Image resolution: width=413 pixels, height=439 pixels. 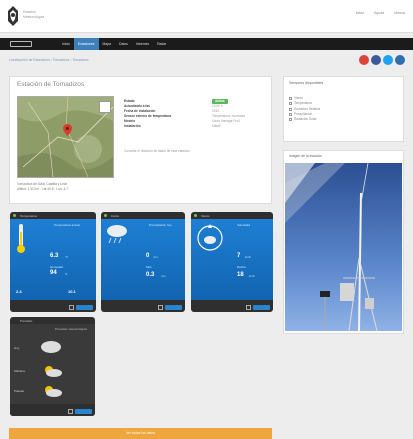 I want to click on humidity-label: Humedad, so click(x=57, y=267).